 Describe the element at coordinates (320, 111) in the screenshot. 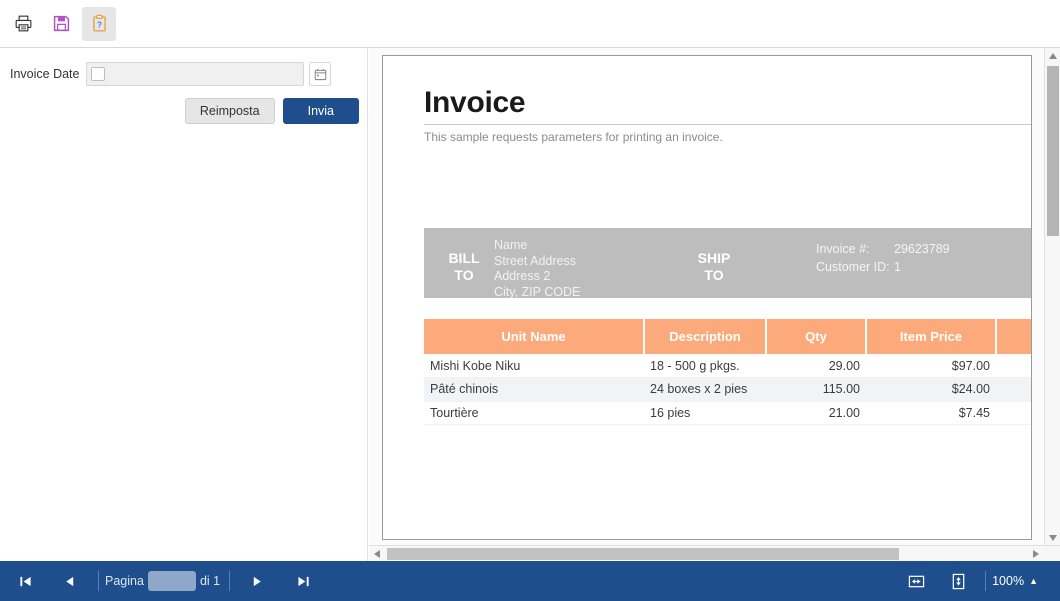

I see `submit-button: Invia` at that location.